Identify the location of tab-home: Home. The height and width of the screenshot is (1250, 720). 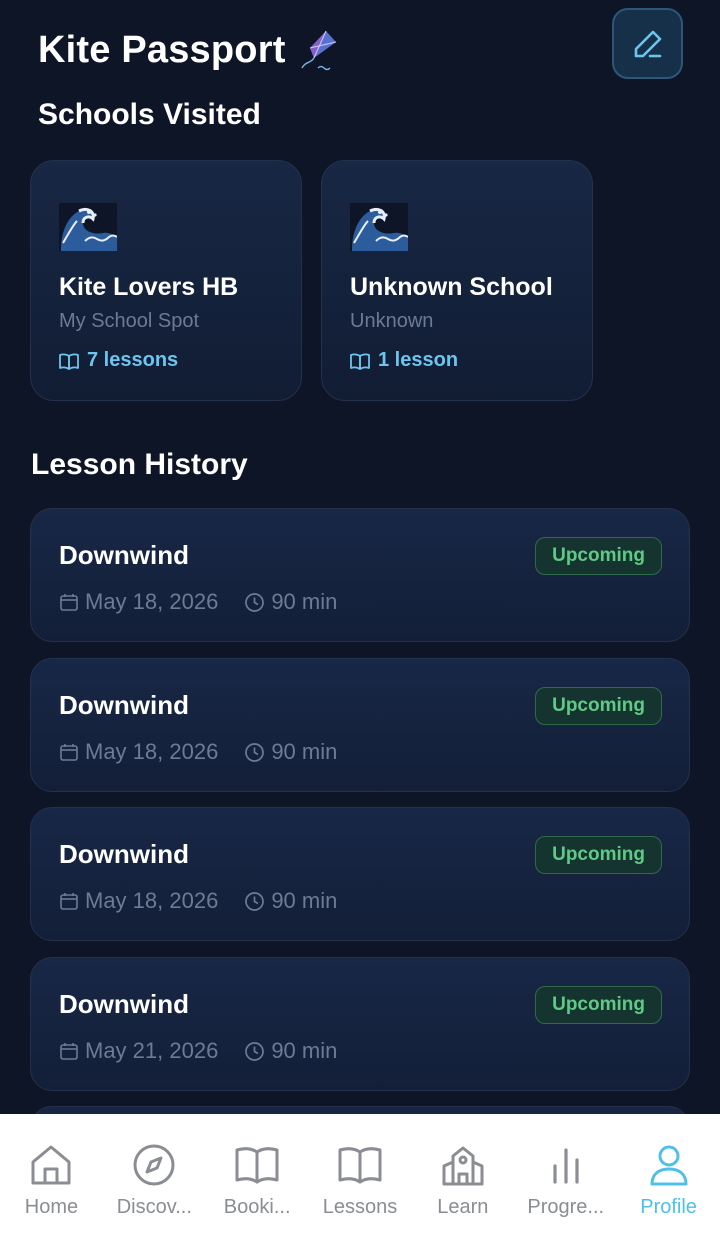
(51, 1182).